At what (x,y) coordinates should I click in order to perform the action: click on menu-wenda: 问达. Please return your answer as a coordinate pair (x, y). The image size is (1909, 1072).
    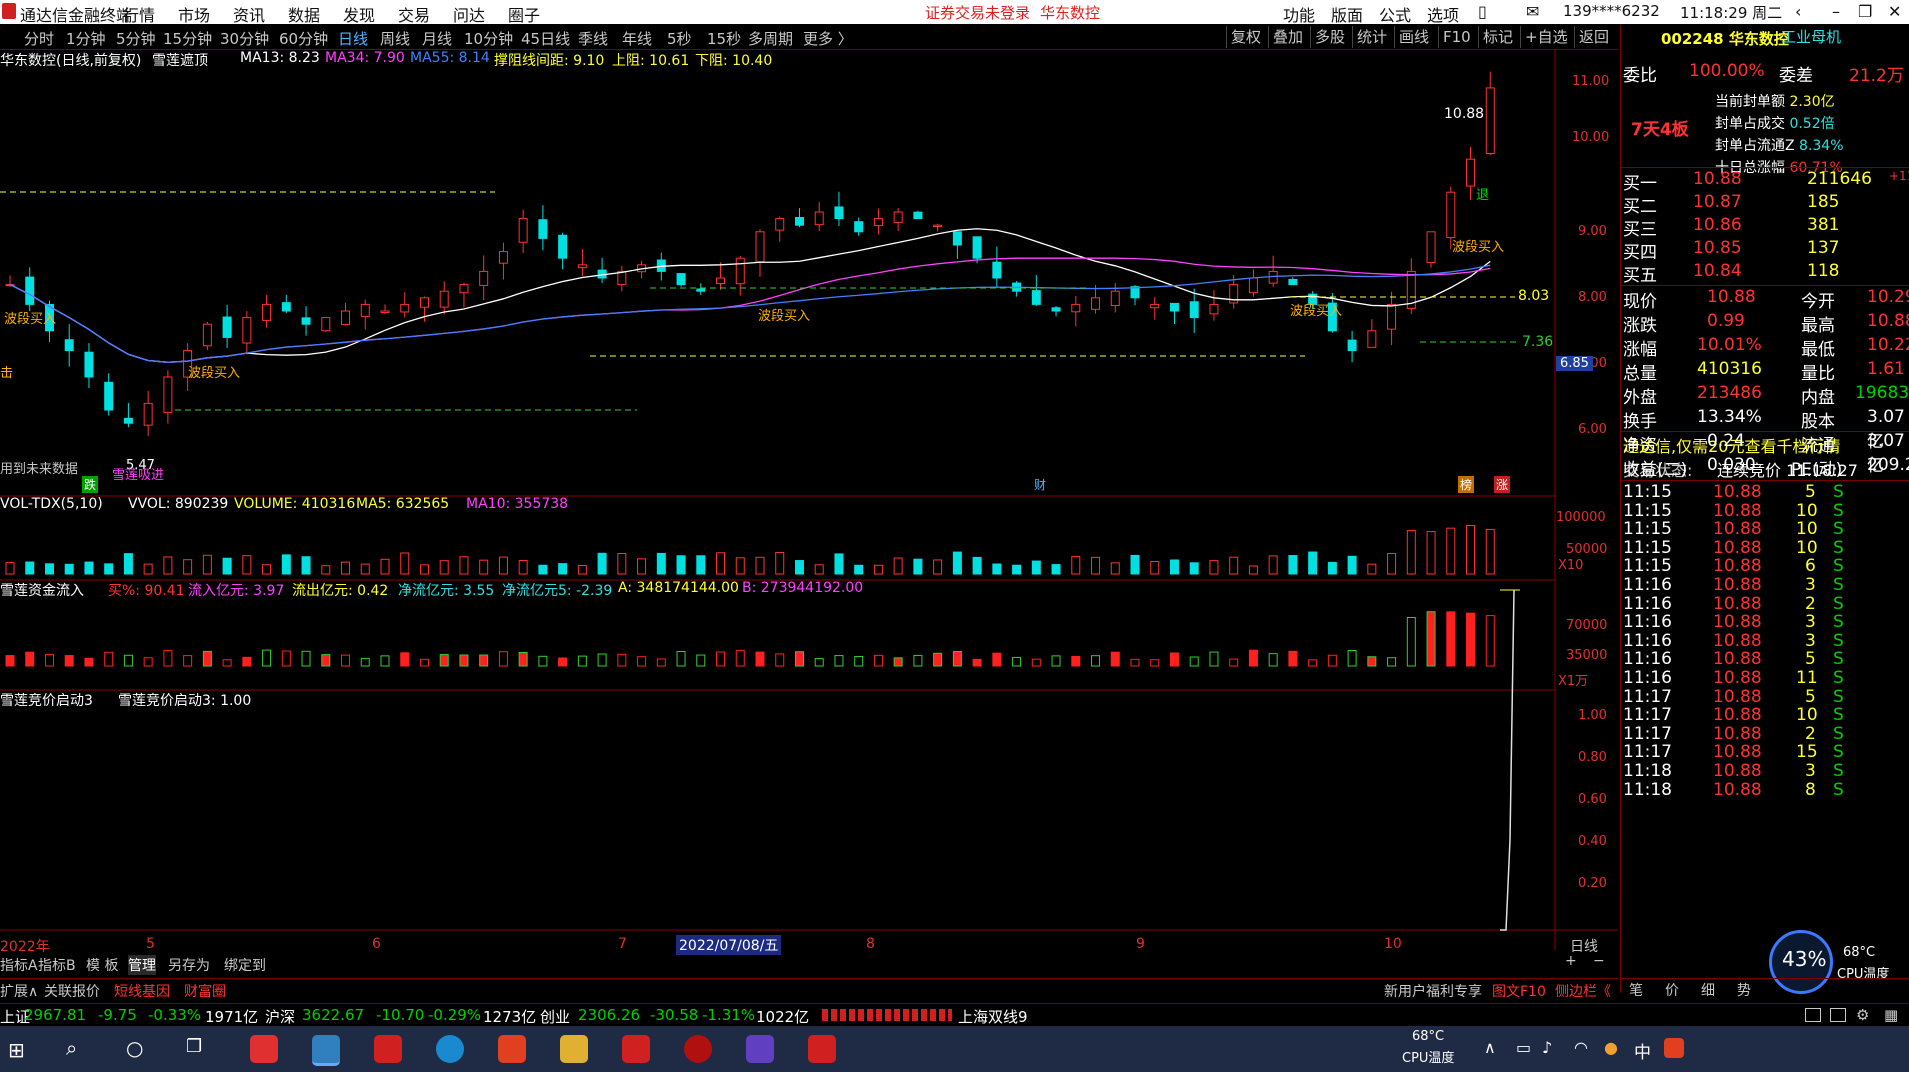
    Looking at the image, I should click on (469, 14).